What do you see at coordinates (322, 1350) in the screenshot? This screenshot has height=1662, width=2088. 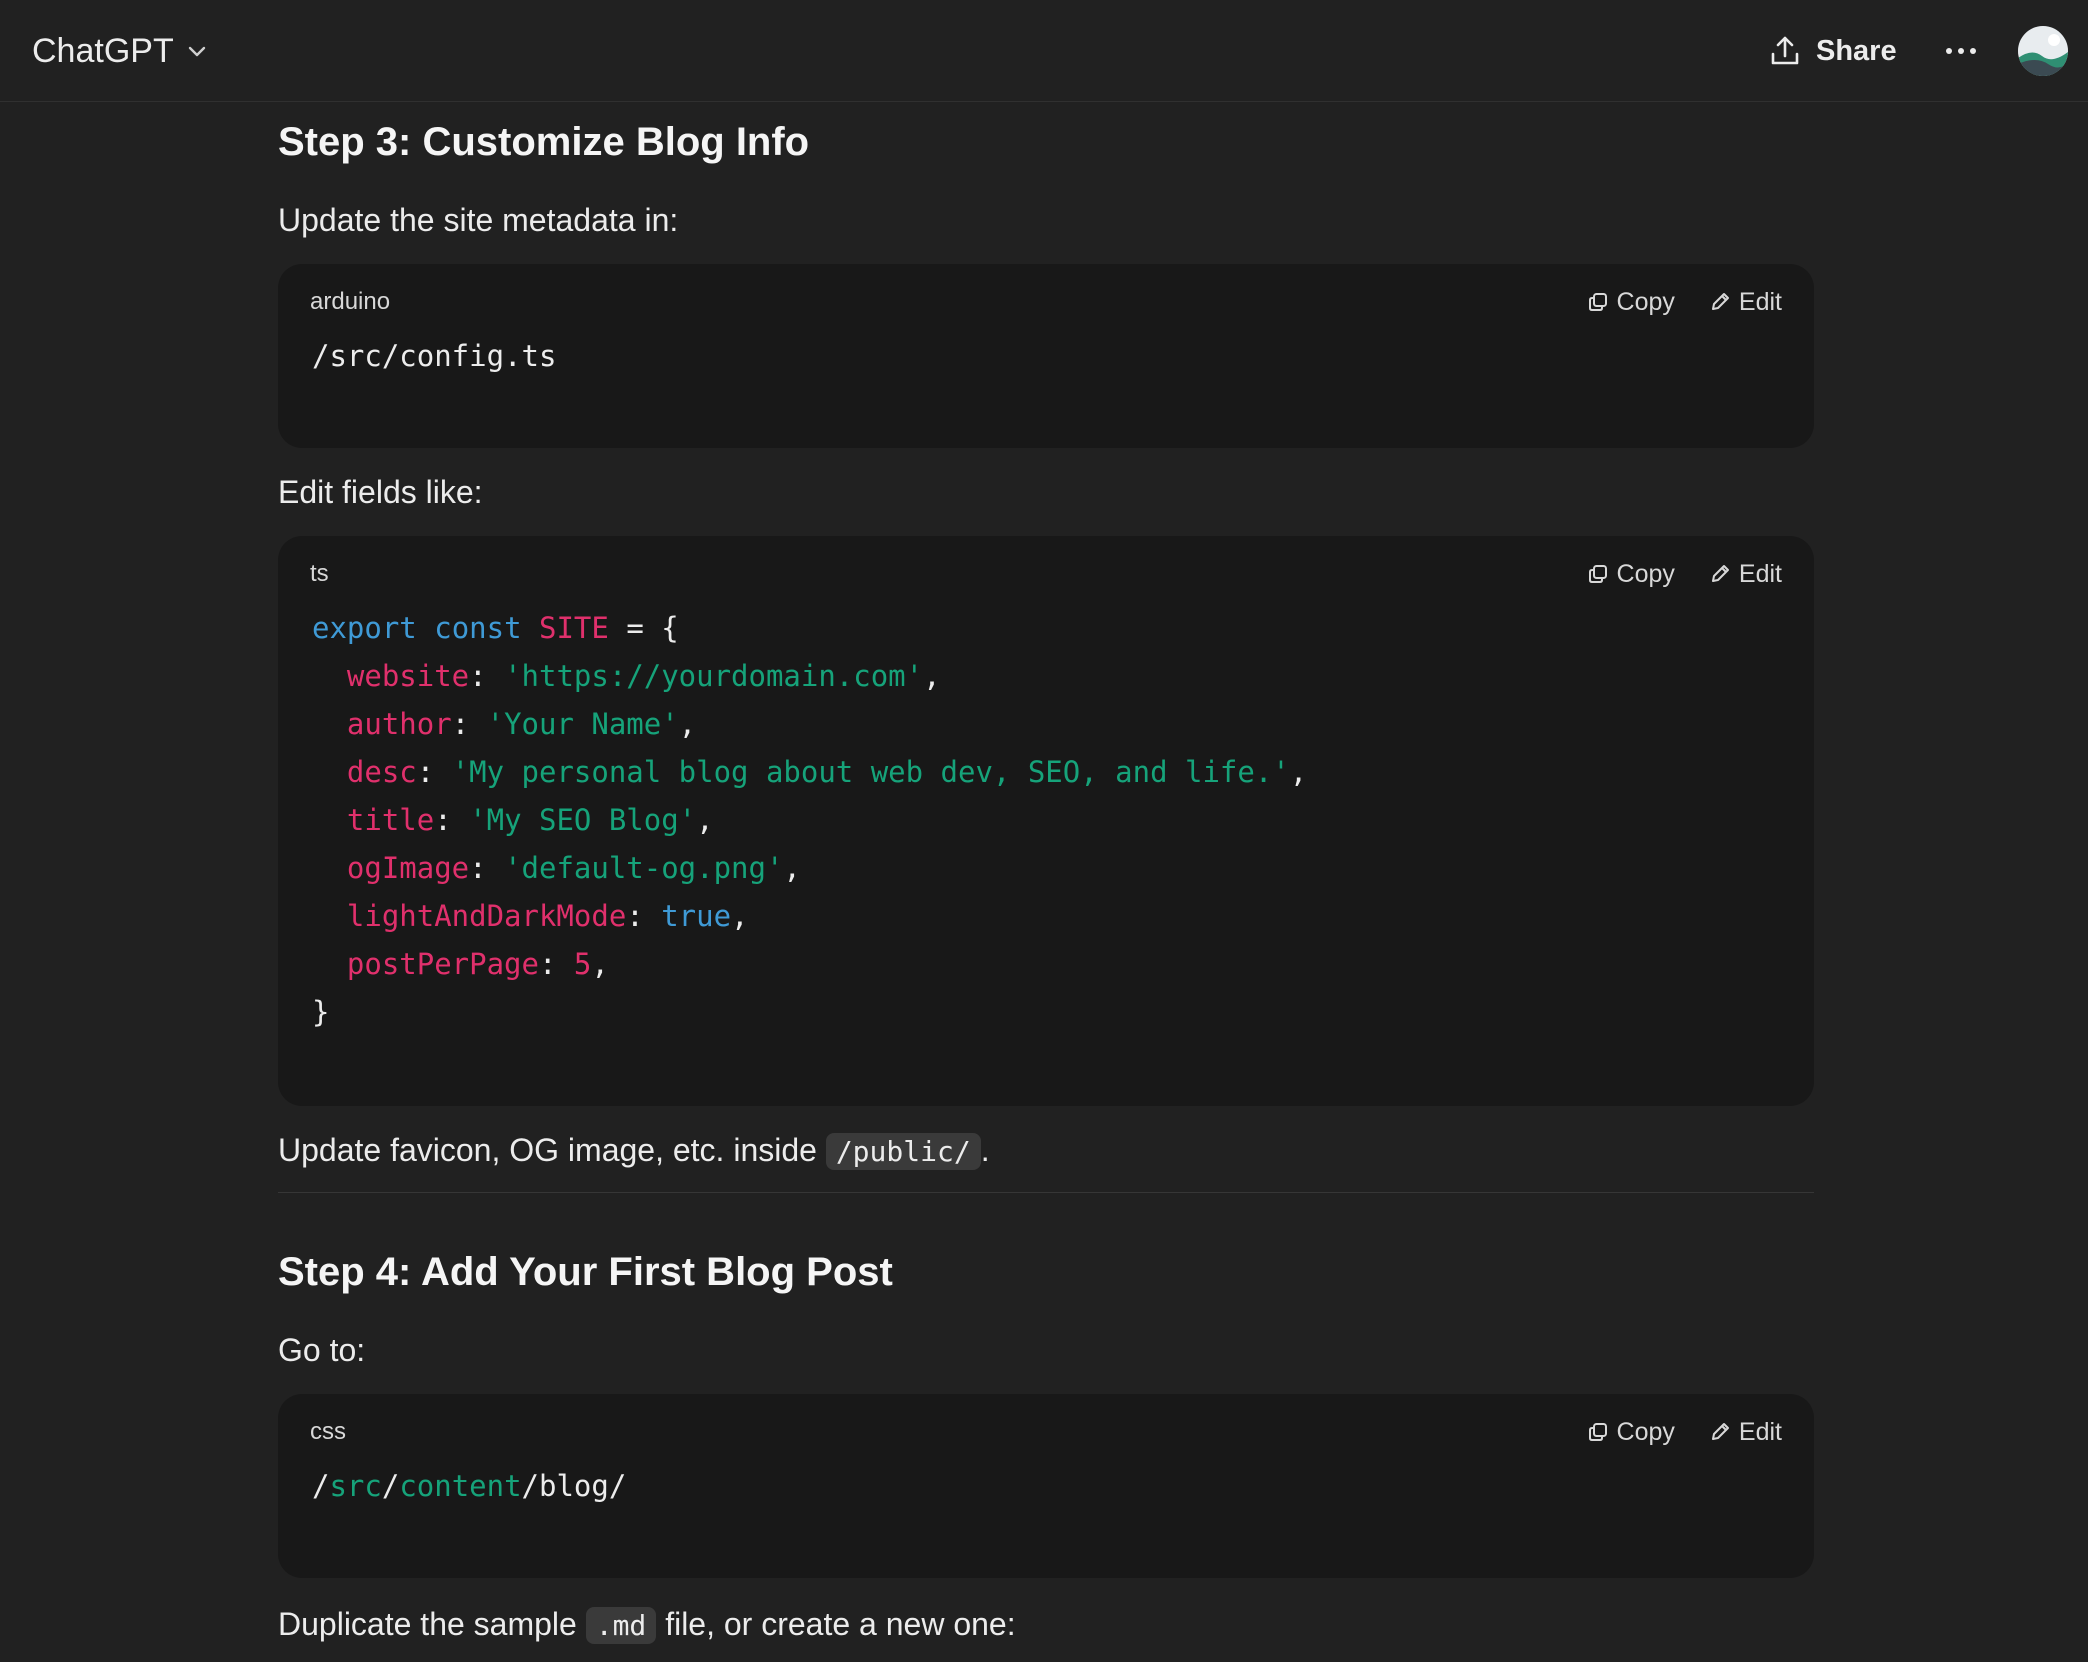 I see `step4-intro: Go to:` at bounding box center [322, 1350].